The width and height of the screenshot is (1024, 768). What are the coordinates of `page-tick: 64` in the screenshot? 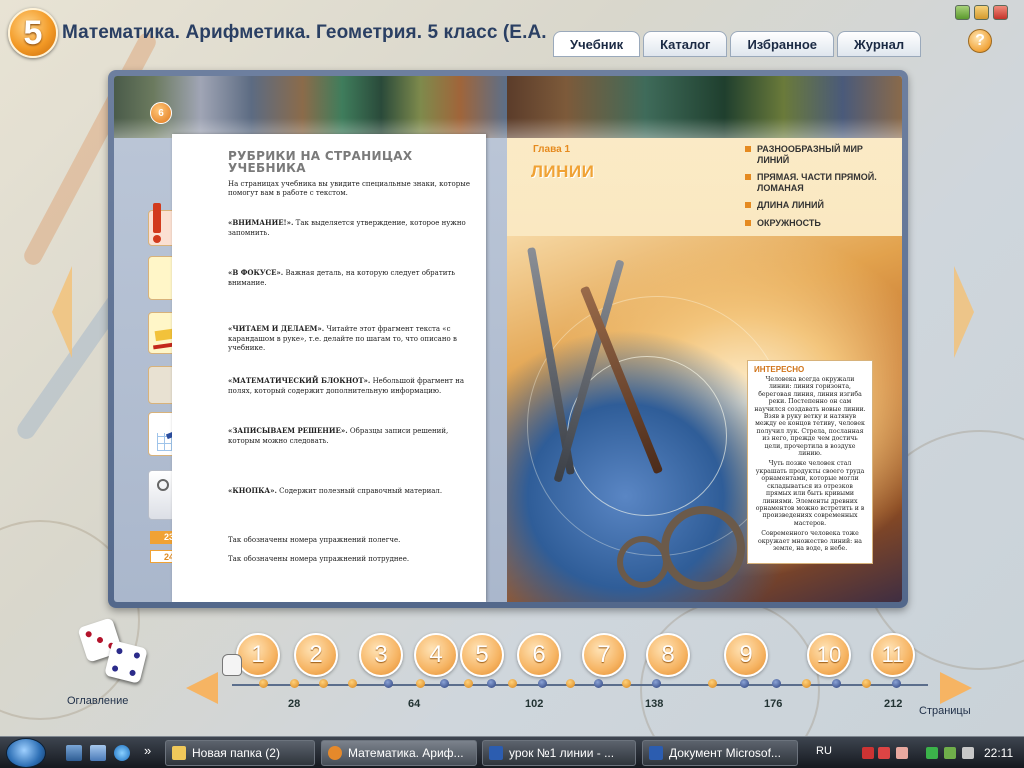 It's located at (414, 704).